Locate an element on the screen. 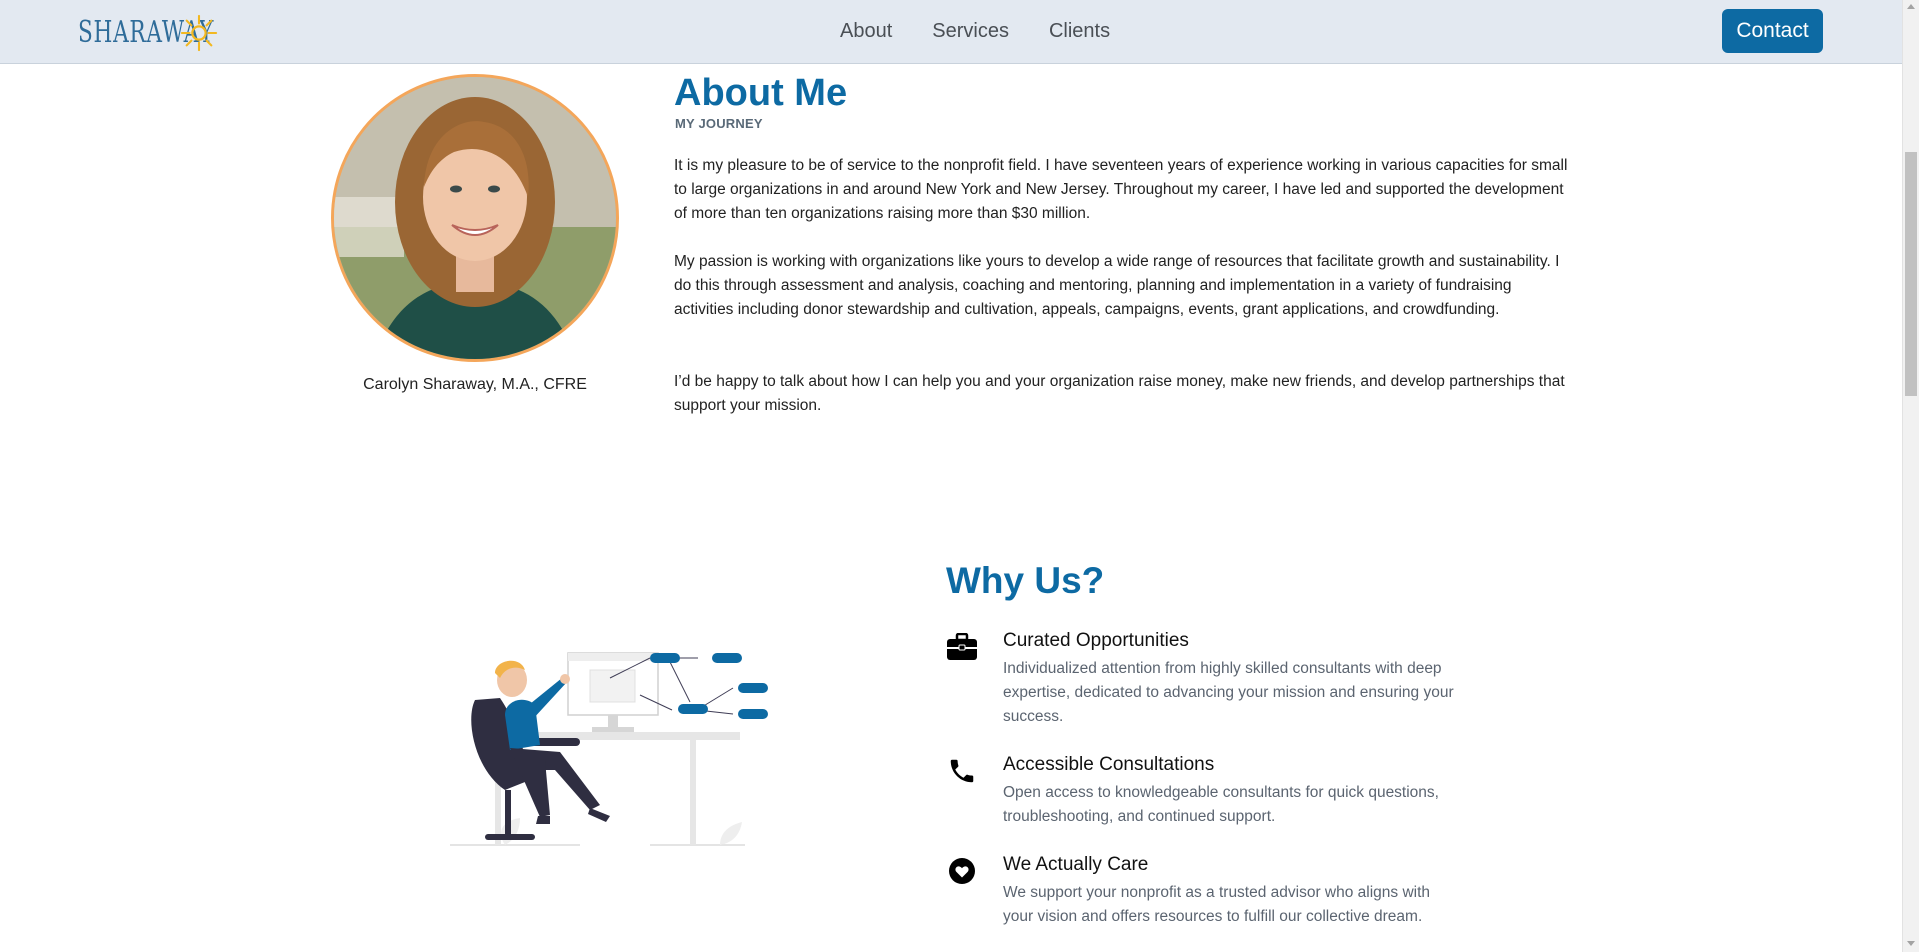 Image resolution: width=1919 pixels, height=952 pixels. briefcase-icon is located at coordinates (962, 647).